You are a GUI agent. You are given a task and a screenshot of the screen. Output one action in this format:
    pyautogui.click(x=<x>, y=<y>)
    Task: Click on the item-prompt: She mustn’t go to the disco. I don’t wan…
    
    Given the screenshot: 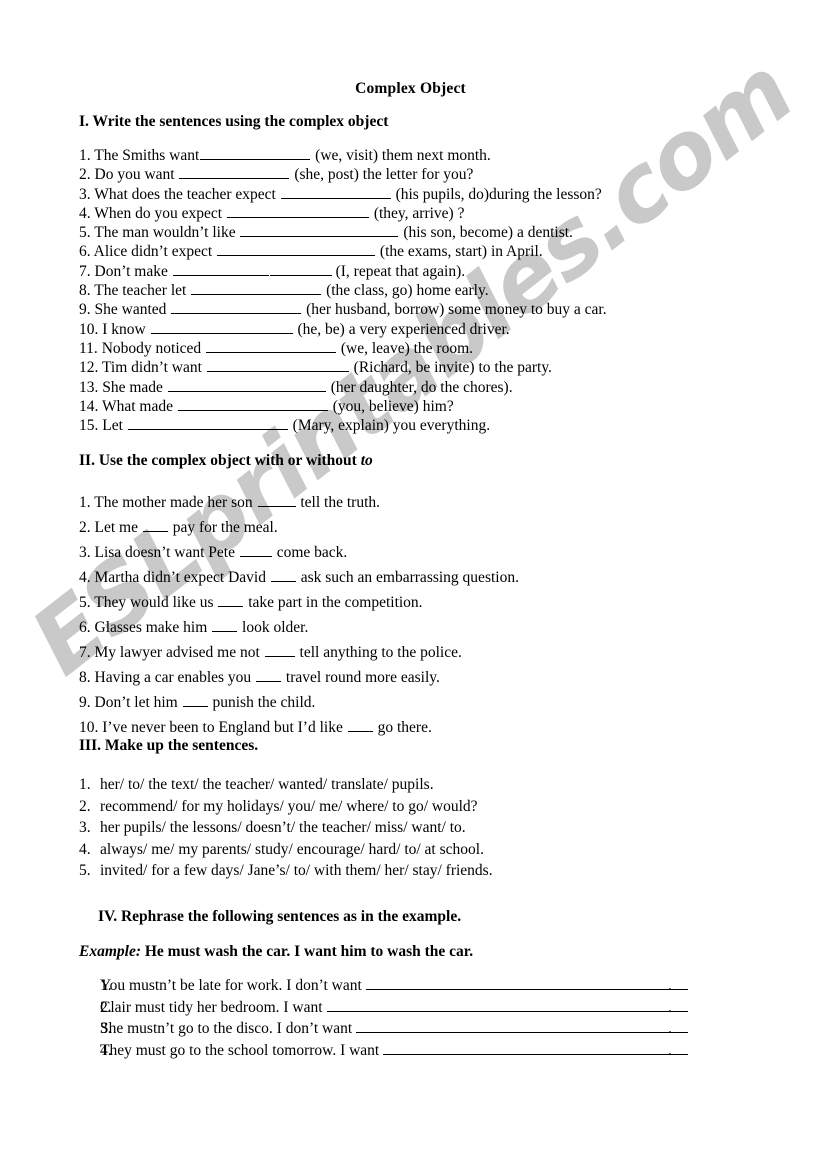 What is the action you would take?
    pyautogui.click(x=226, y=1028)
    